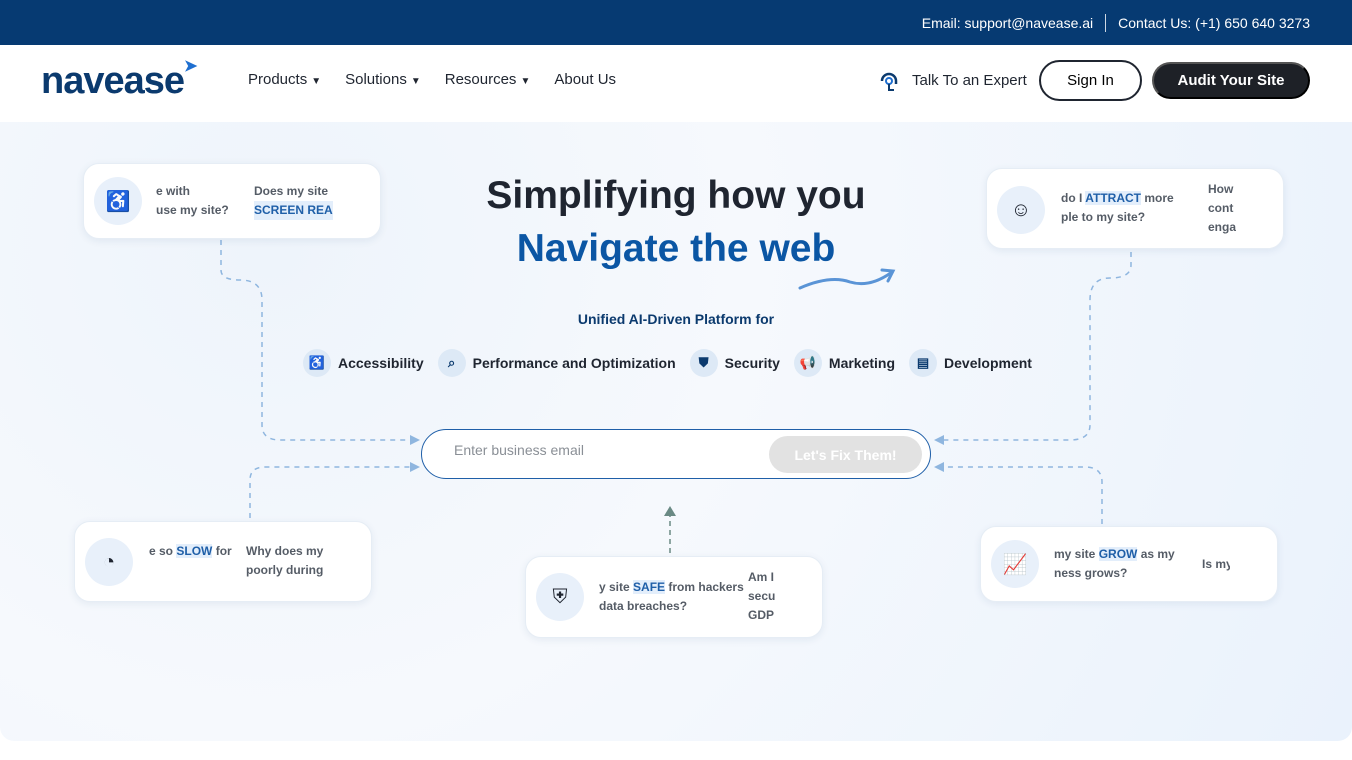 The width and height of the screenshot is (1352, 760). What do you see at coordinates (862, 363) in the screenshot?
I see `category-label: Marketing` at bounding box center [862, 363].